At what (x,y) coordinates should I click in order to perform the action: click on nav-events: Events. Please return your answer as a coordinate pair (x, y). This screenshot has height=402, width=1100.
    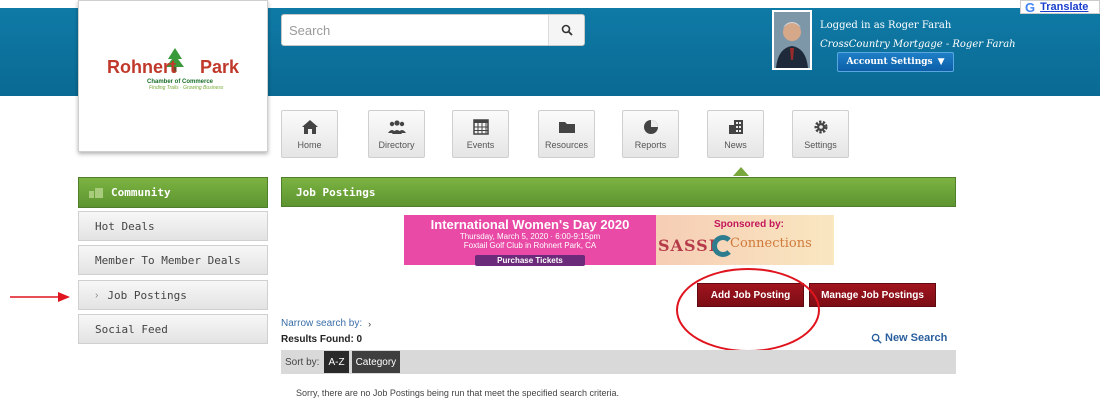
    Looking at the image, I should click on (480, 134).